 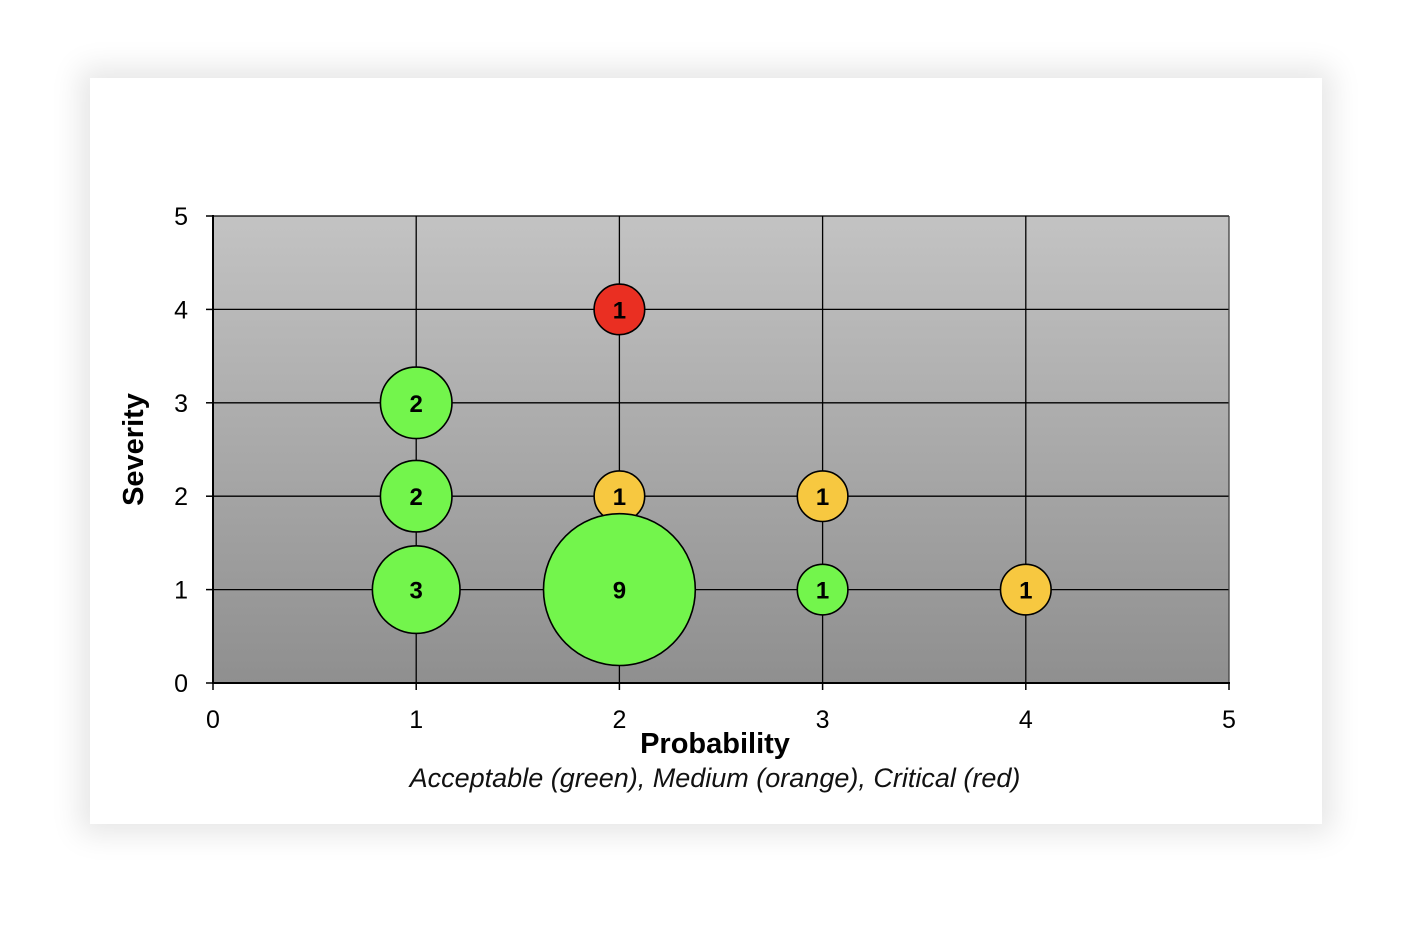 I want to click on bubble: 9, so click(x=619, y=589).